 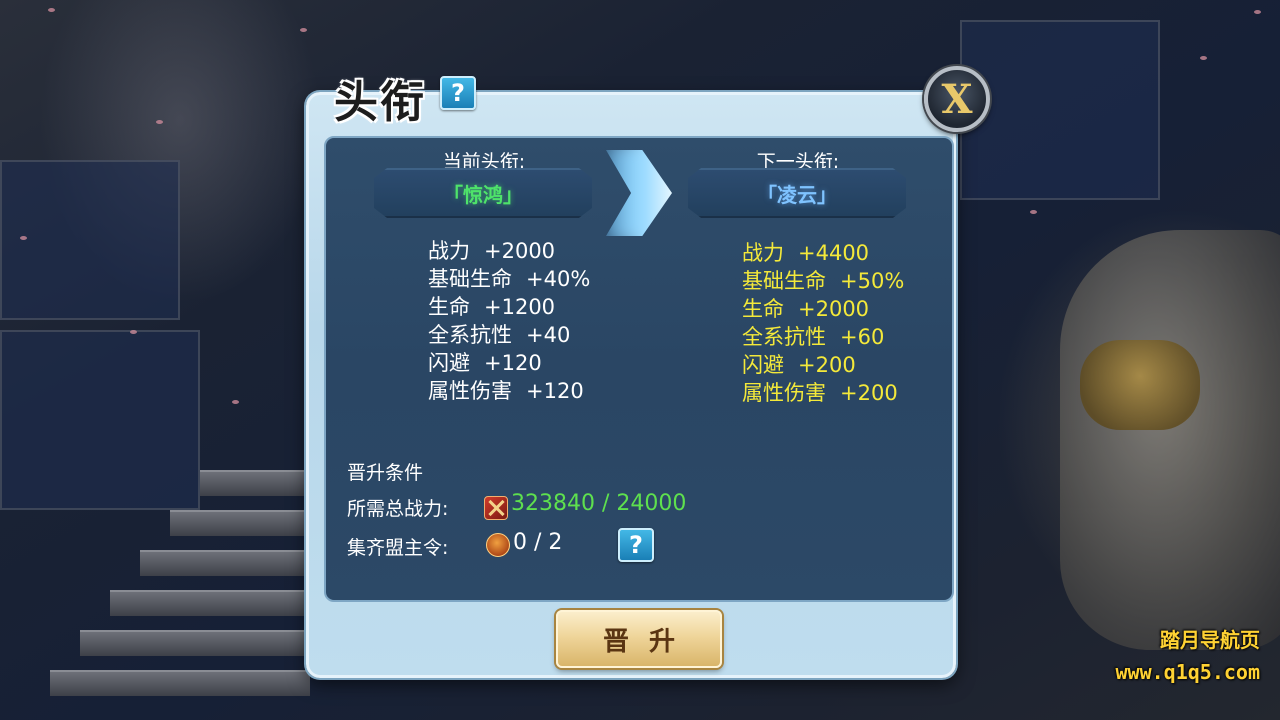 I want to click on stat-row: 基础生命 +50%, so click(x=823, y=281).